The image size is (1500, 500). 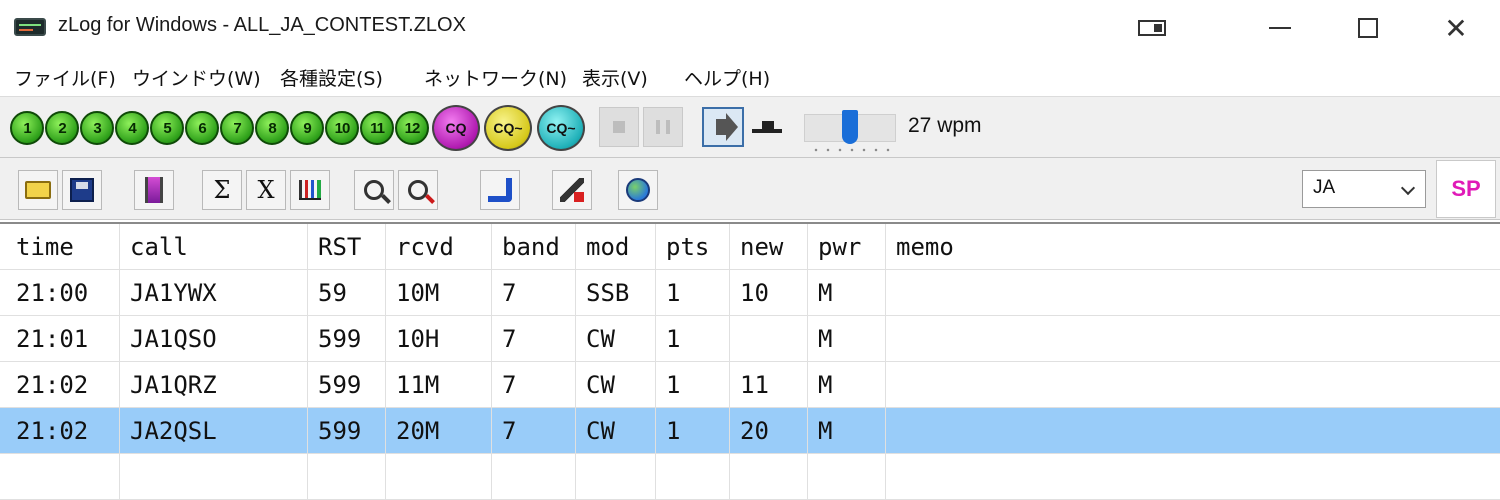 What do you see at coordinates (616, 477) in the screenshot?
I see `cell-mod` at bounding box center [616, 477].